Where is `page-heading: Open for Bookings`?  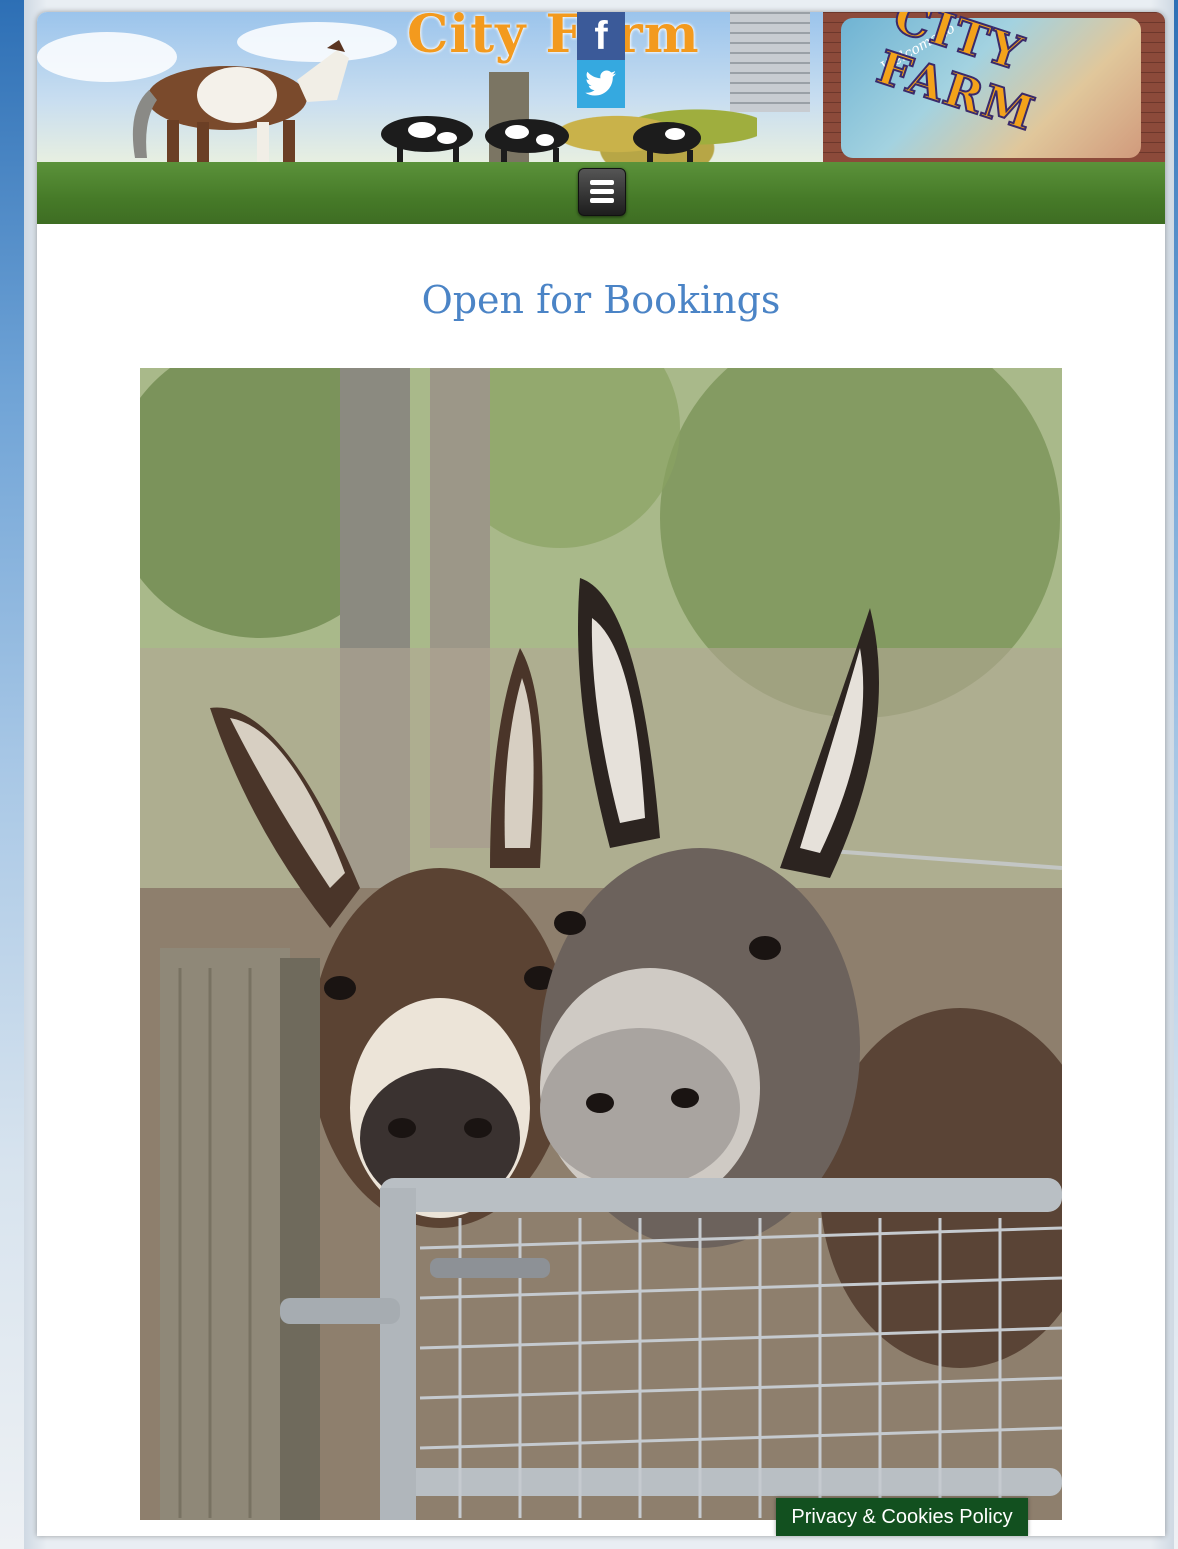
page-heading: Open for Bookings is located at coordinates (601, 300).